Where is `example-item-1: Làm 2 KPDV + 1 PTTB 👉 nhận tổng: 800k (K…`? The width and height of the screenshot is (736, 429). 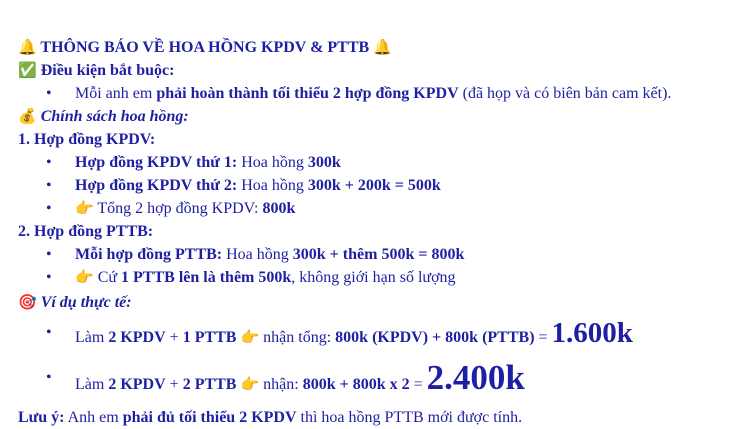
example-item-1: Làm 2 KPDV + 1 PTTB 👉 nhận tổng: 800k (K… is located at coordinates (377, 335).